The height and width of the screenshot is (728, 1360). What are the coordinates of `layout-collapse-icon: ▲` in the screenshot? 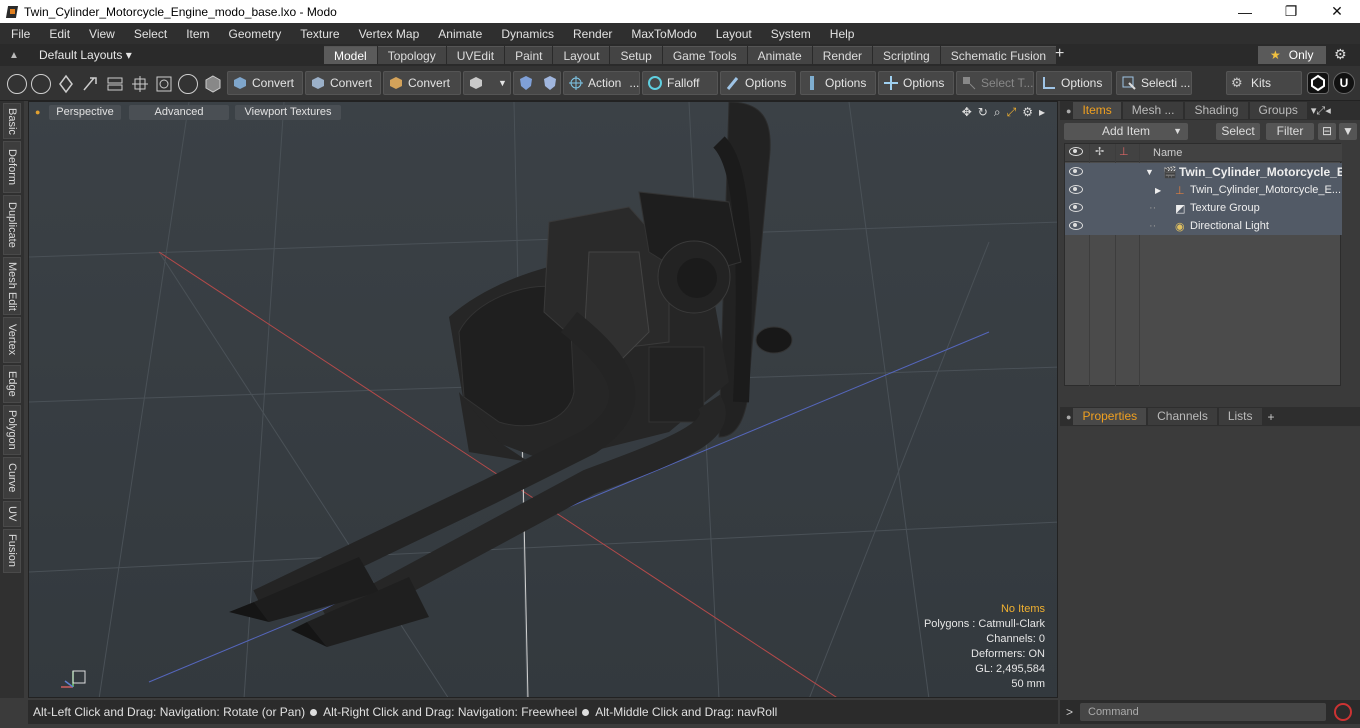 It's located at (14, 55).